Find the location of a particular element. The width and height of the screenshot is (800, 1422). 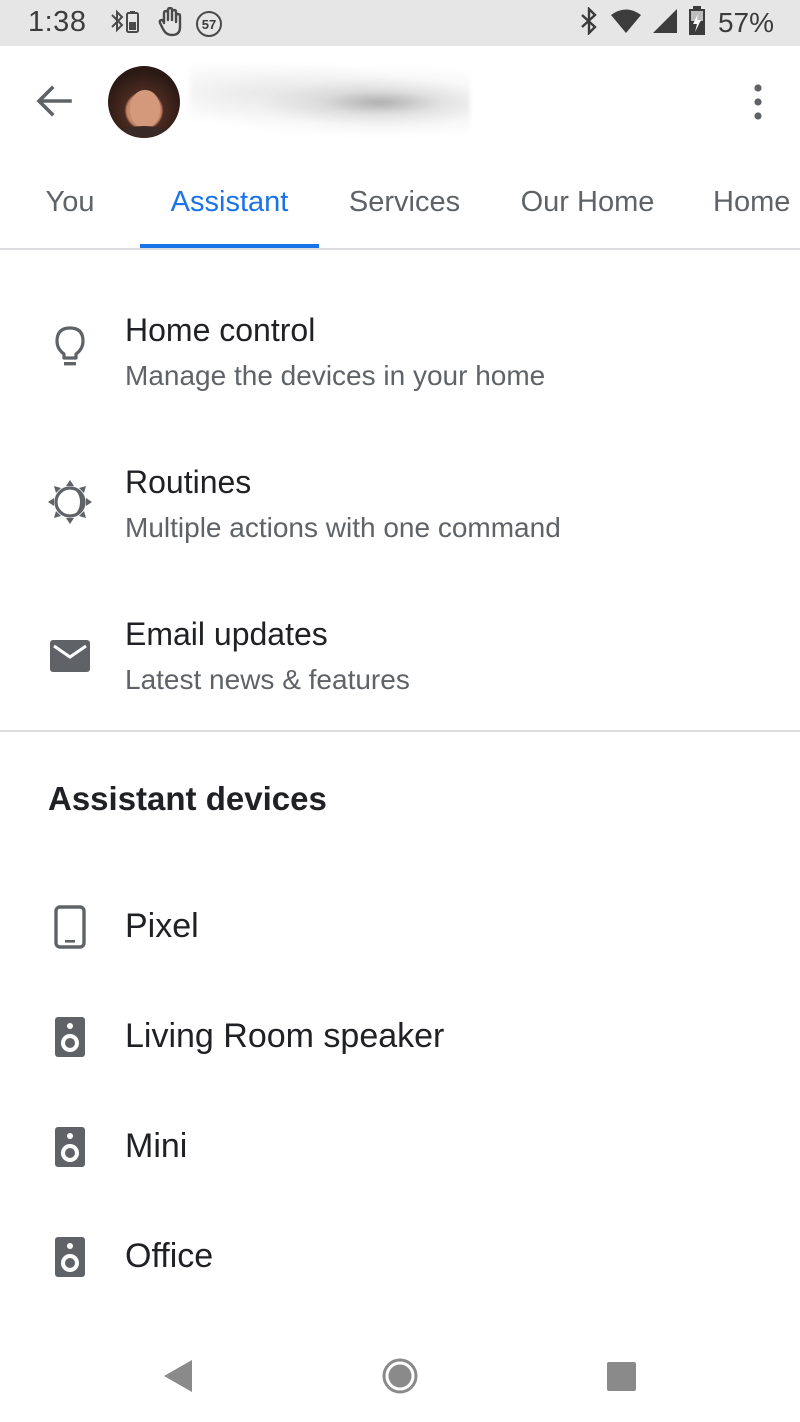

email-icon is located at coordinates (70, 656).